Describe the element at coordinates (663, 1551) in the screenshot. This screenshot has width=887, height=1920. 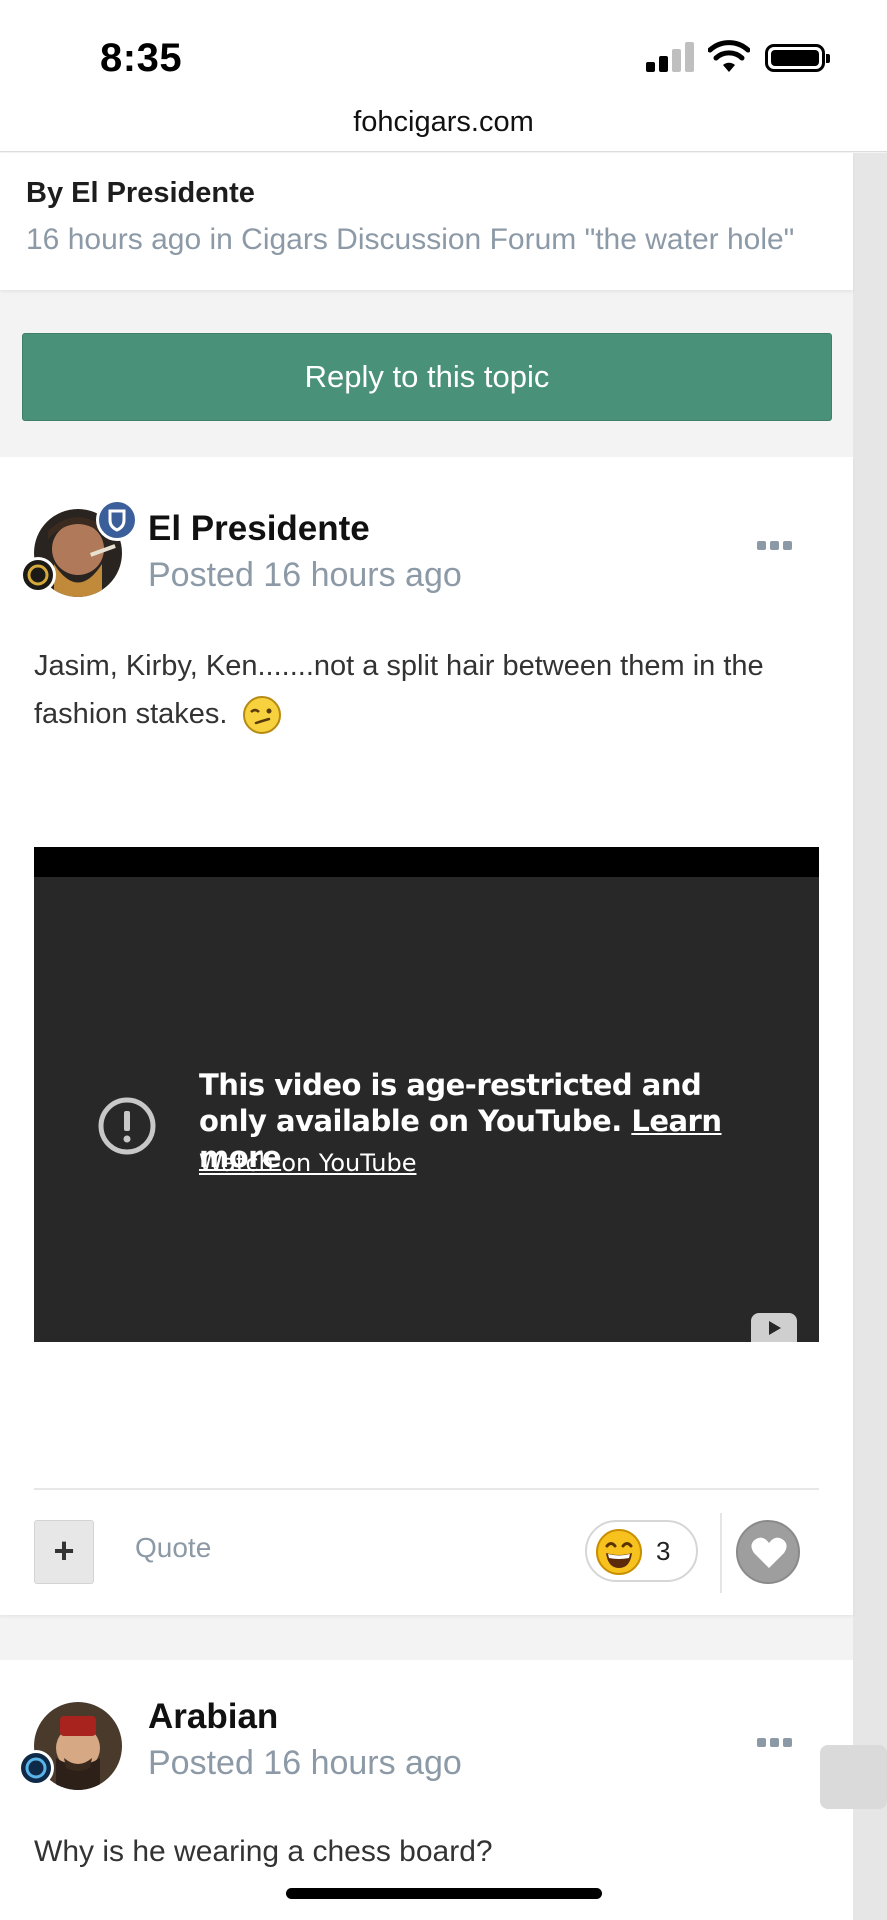
I see `reaction-count: 3` at that location.